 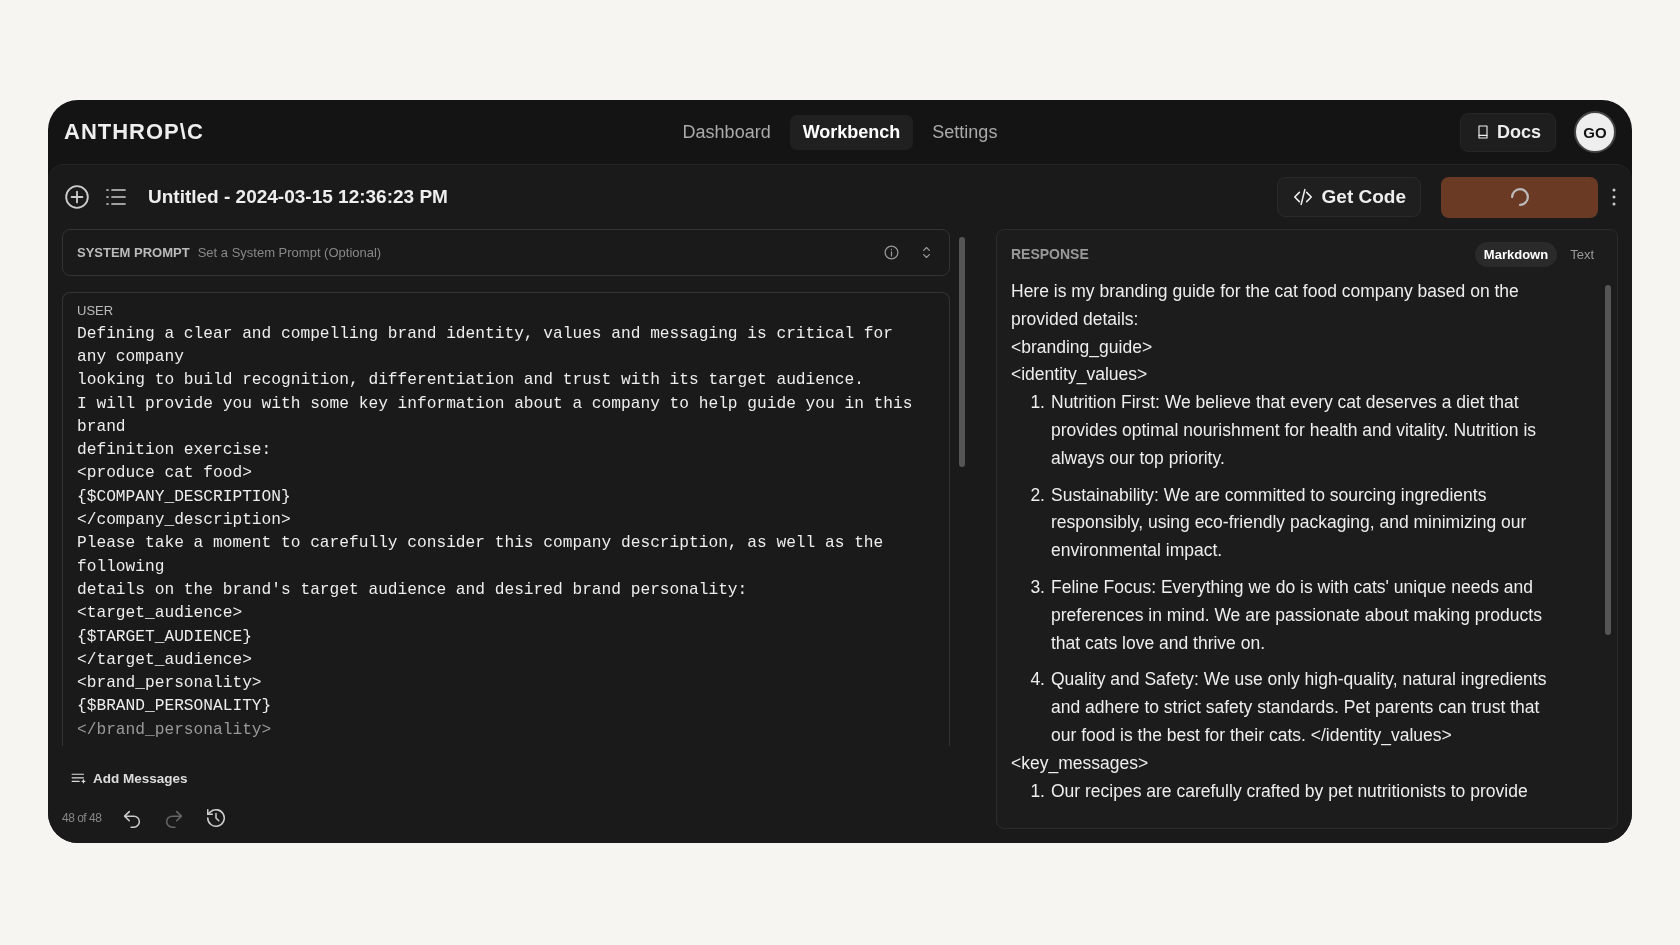 I want to click on code-line: <produce cat food>, so click(x=165, y=474).